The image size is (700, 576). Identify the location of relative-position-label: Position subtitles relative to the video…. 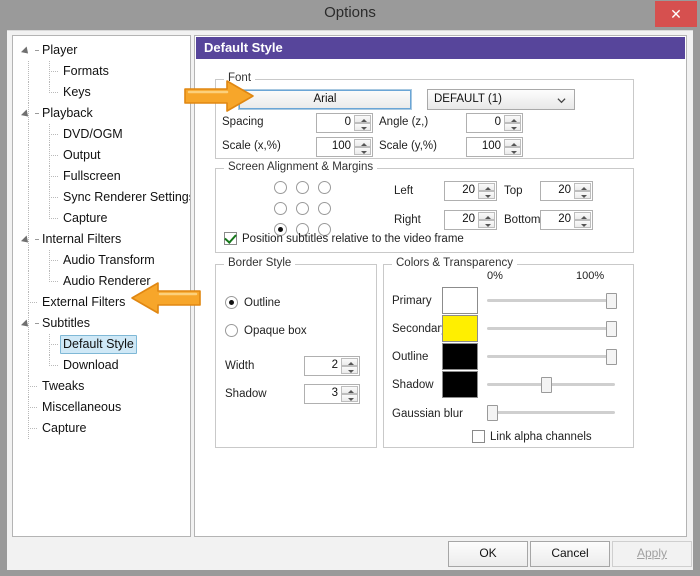
(353, 239).